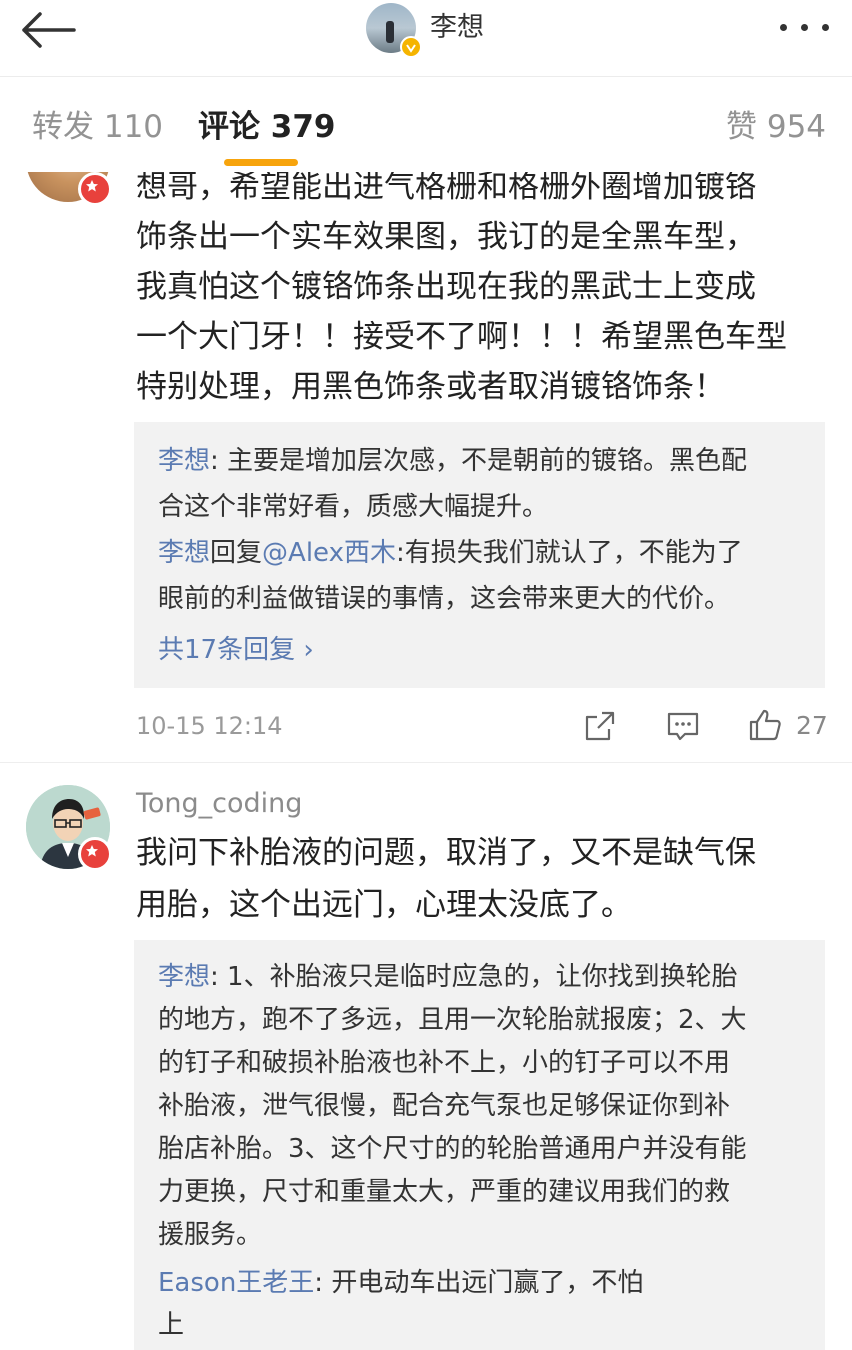 This screenshot has height=1350, width=852. What do you see at coordinates (353, 507) in the screenshot?
I see `reply-line: 合这个非常好看，质感大幅提升。` at bounding box center [353, 507].